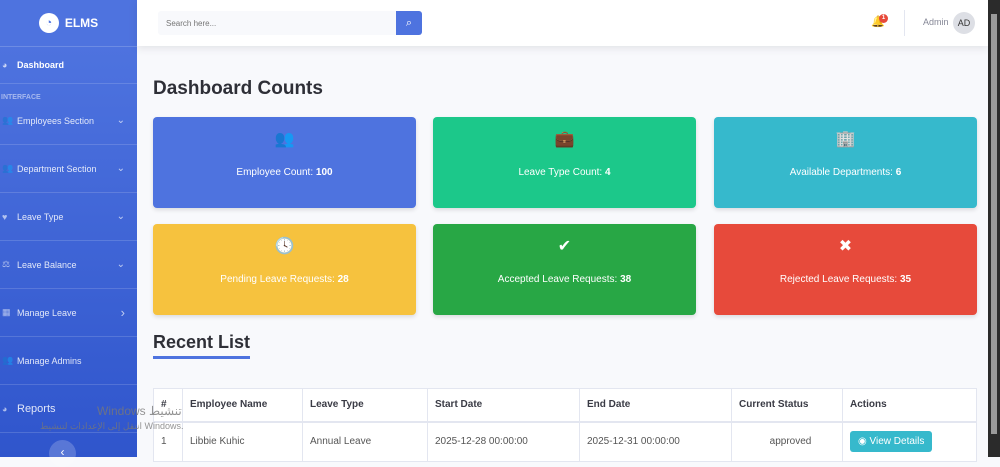 This screenshot has height=467, width=1000. What do you see at coordinates (48, 23) in the screenshot?
I see `gauge-logo-icon: ◔` at bounding box center [48, 23].